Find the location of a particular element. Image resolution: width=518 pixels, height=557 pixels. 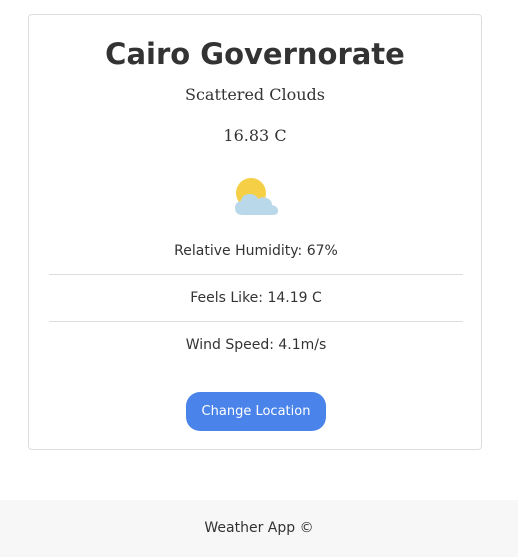

temperature: 16.83 C is located at coordinates (255, 135).